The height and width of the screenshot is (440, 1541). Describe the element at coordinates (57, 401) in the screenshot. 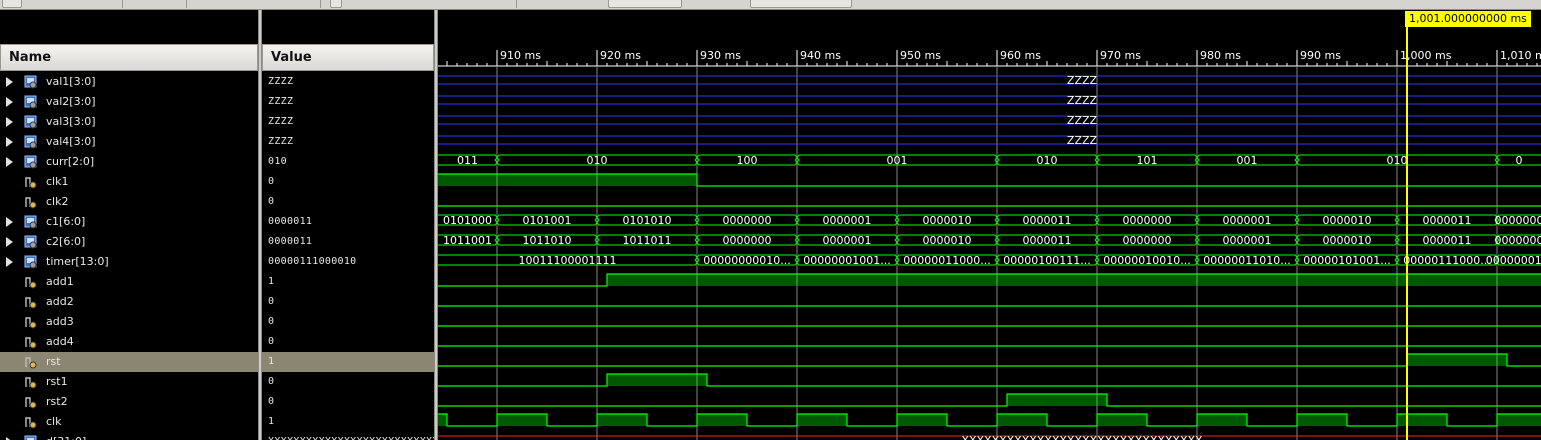

I see `signal-name: rst2` at that location.